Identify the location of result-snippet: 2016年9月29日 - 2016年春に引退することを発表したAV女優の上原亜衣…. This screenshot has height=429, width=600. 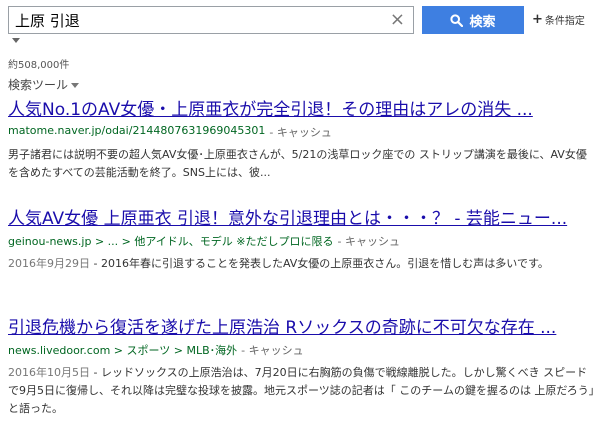
(302, 264).